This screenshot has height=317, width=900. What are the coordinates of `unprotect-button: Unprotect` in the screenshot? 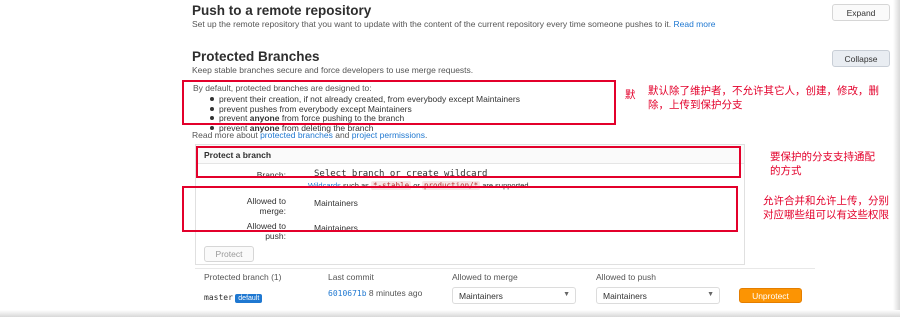 It's located at (770, 295).